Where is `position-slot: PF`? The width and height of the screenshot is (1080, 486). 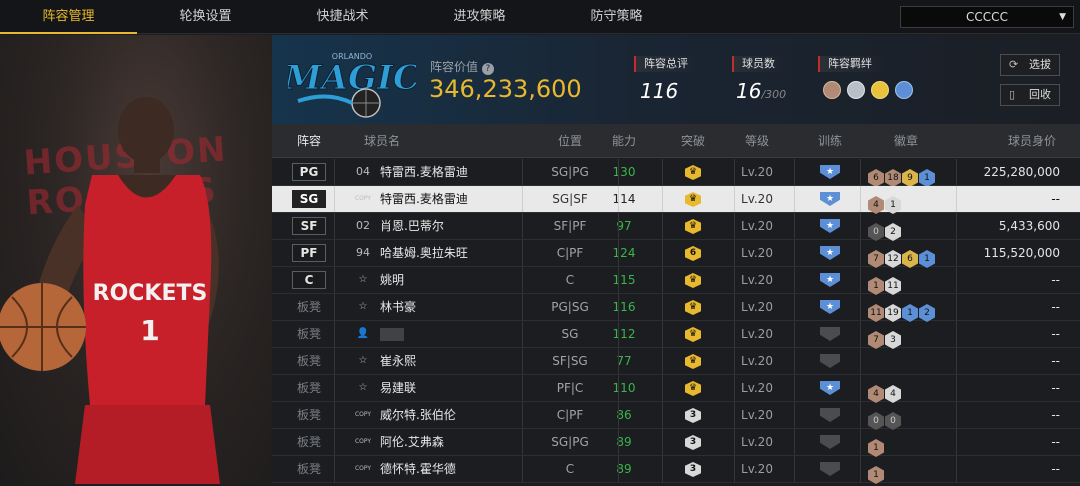
position-slot: PF is located at coordinates (309, 253).